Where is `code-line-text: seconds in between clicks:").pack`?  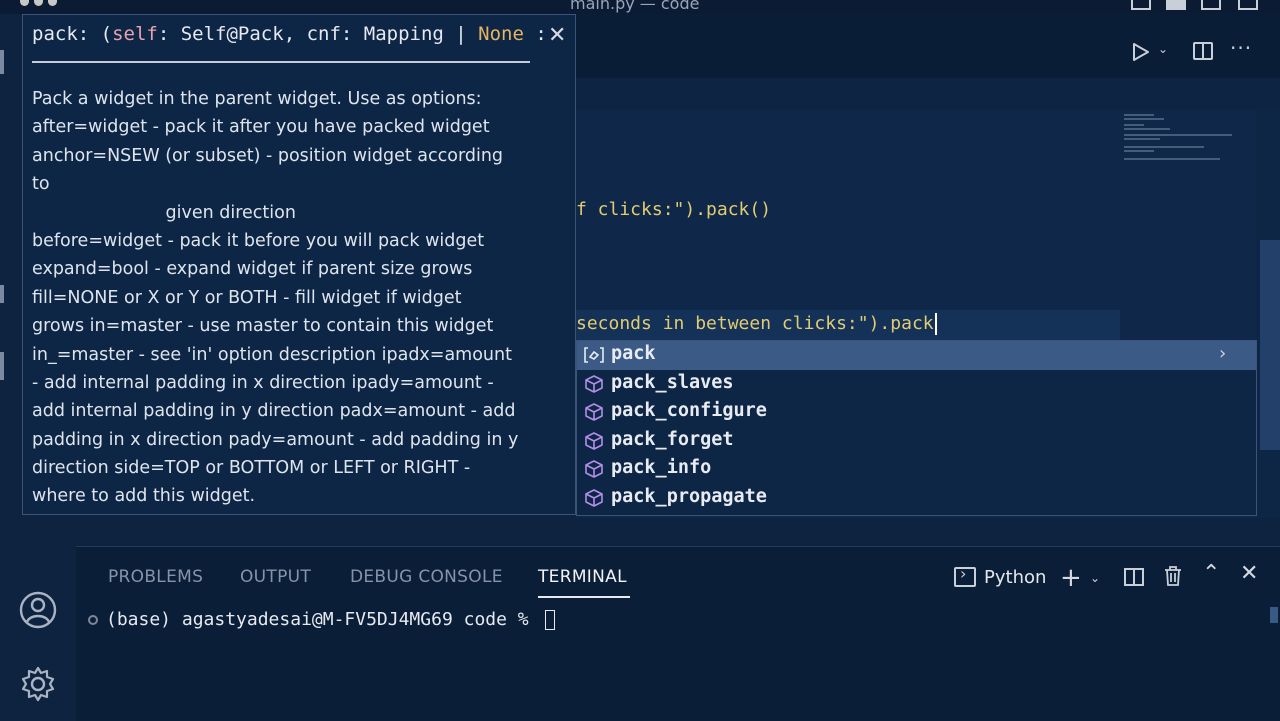 code-line-text: seconds in between clicks:").pack is located at coordinates (755, 323).